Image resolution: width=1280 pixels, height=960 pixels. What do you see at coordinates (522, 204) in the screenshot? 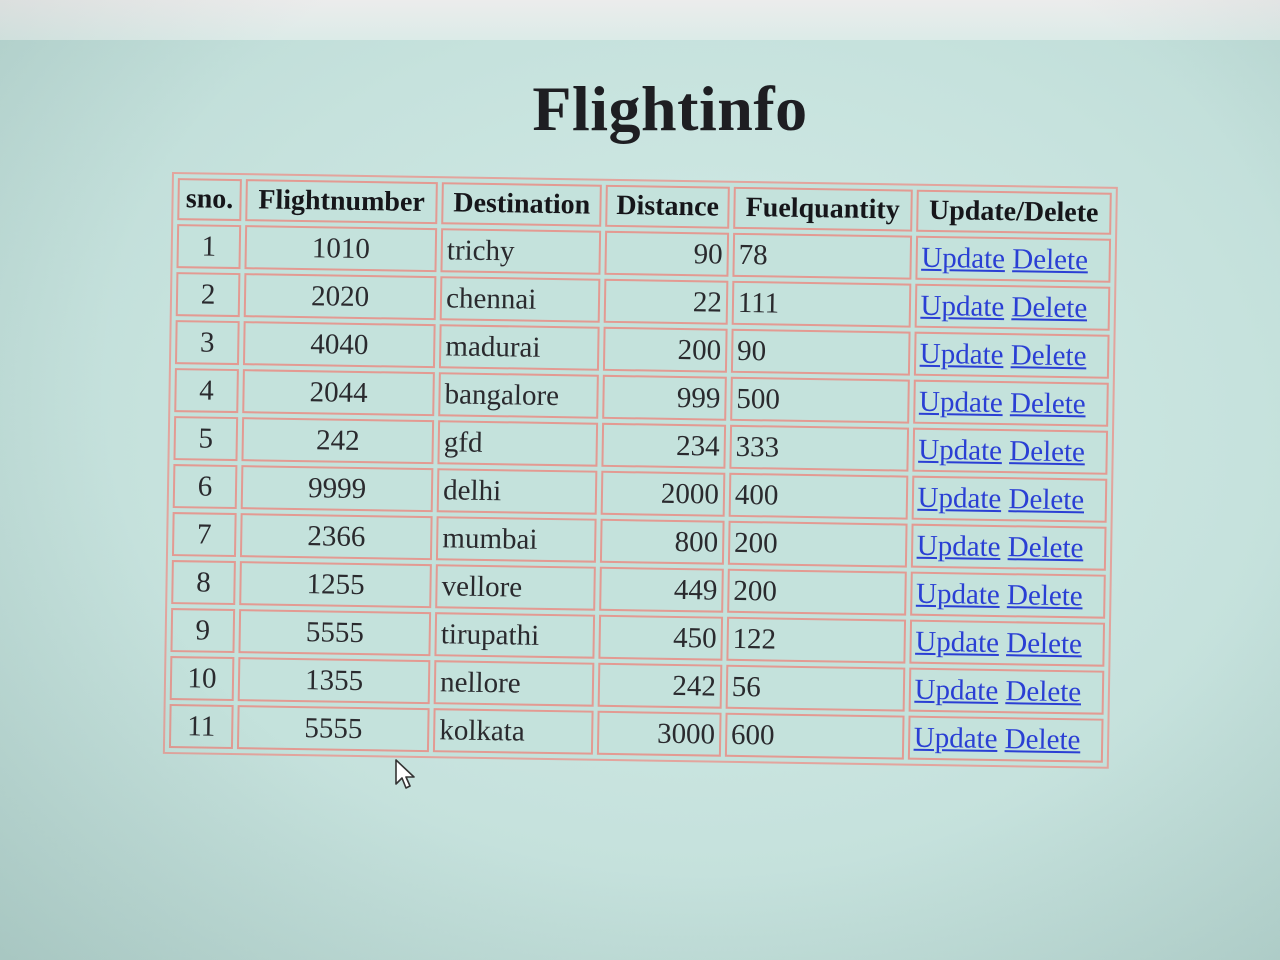
I see `header-destination: Destination` at bounding box center [522, 204].